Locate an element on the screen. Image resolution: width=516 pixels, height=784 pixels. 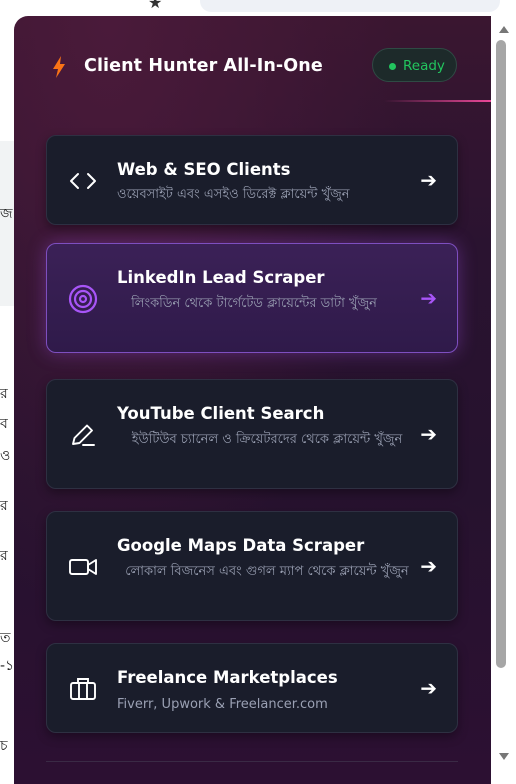
video-camera-icon is located at coordinates (83, 567).